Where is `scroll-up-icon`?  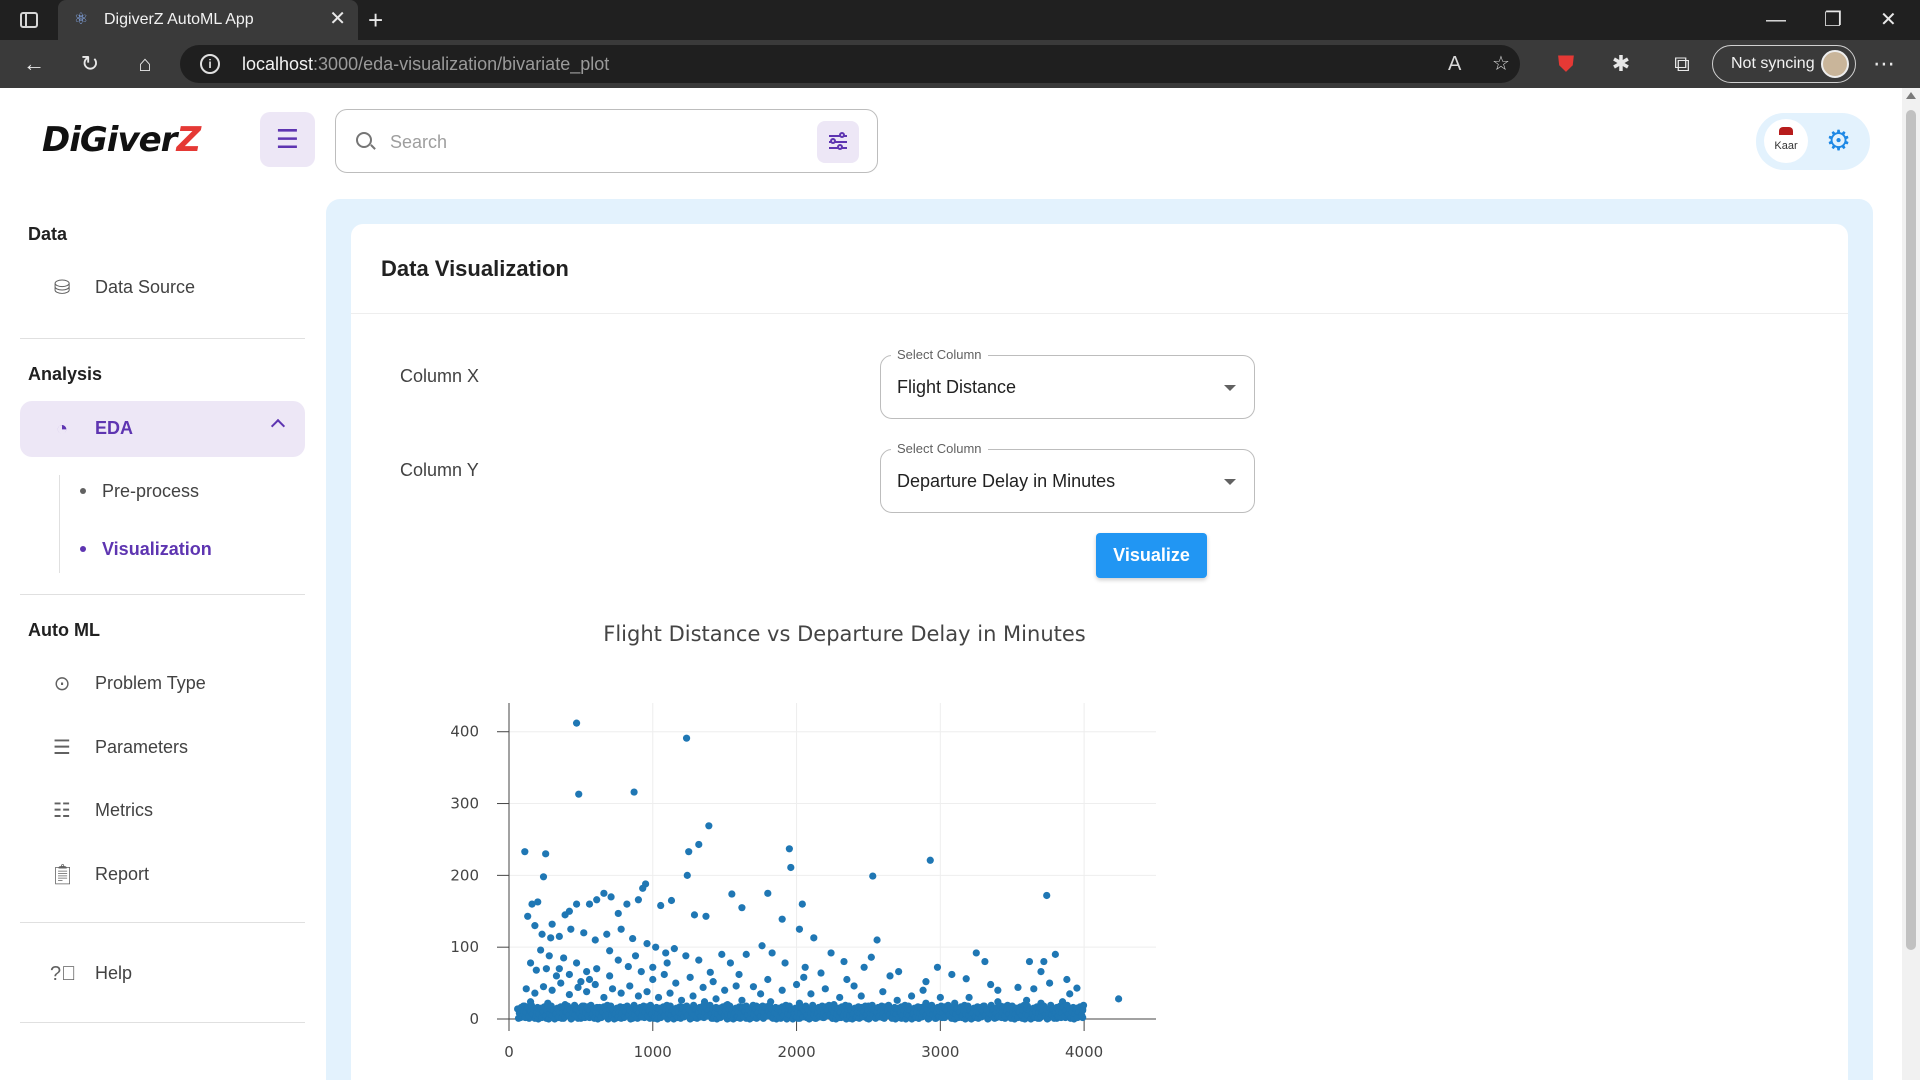
scroll-up-icon is located at coordinates (1911, 95).